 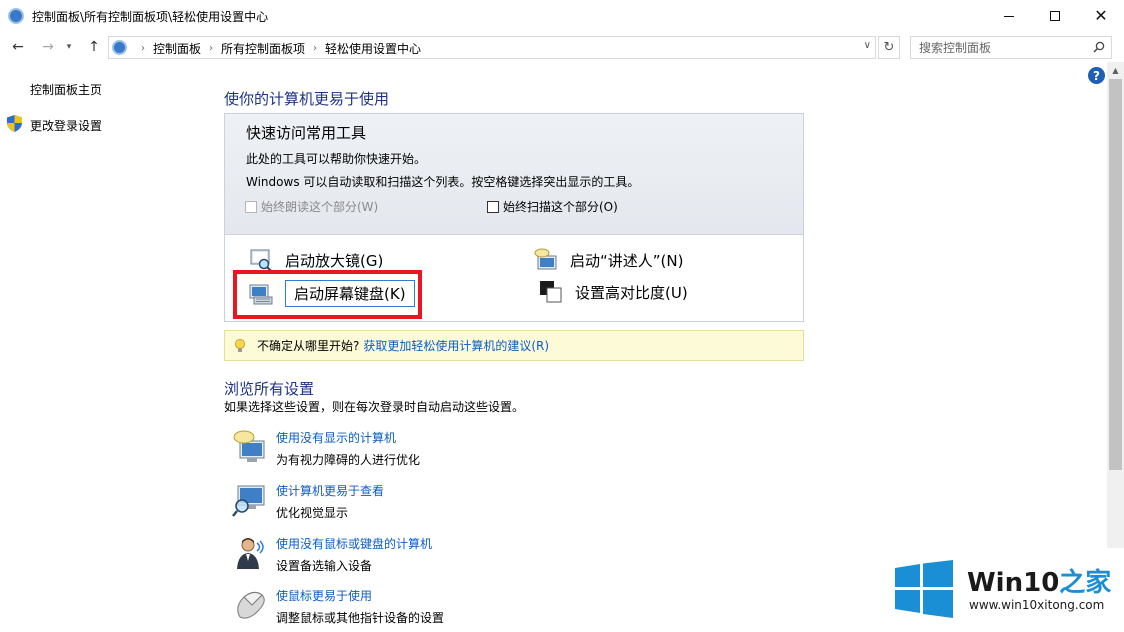 What do you see at coordinates (336, 159) in the screenshot?
I see `quick-access-description: 此处的工具可以帮助你快速开始。` at bounding box center [336, 159].